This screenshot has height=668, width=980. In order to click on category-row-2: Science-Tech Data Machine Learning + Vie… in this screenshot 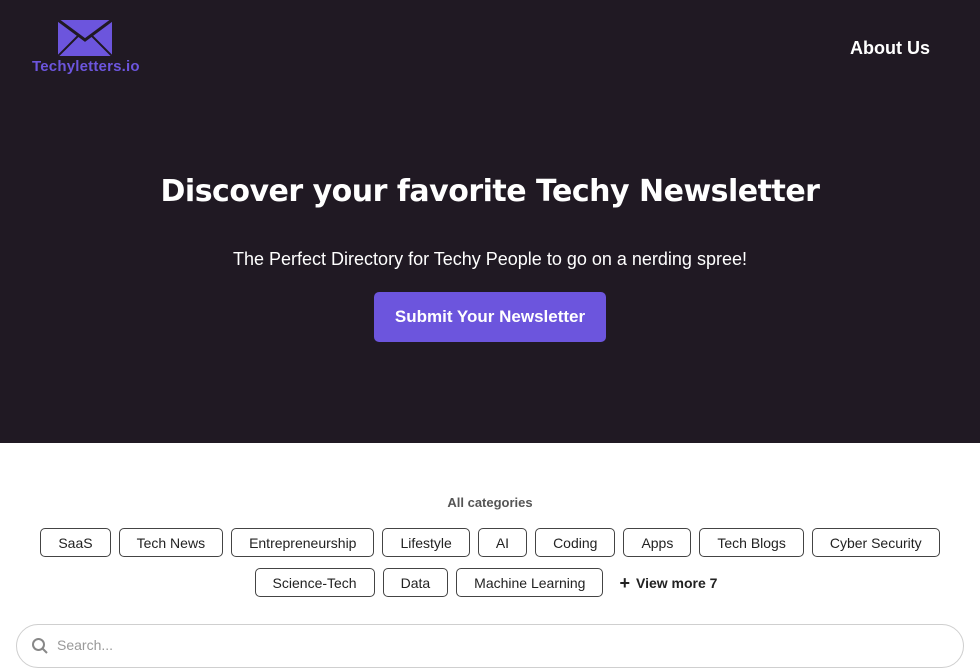, I will do `click(490, 582)`.